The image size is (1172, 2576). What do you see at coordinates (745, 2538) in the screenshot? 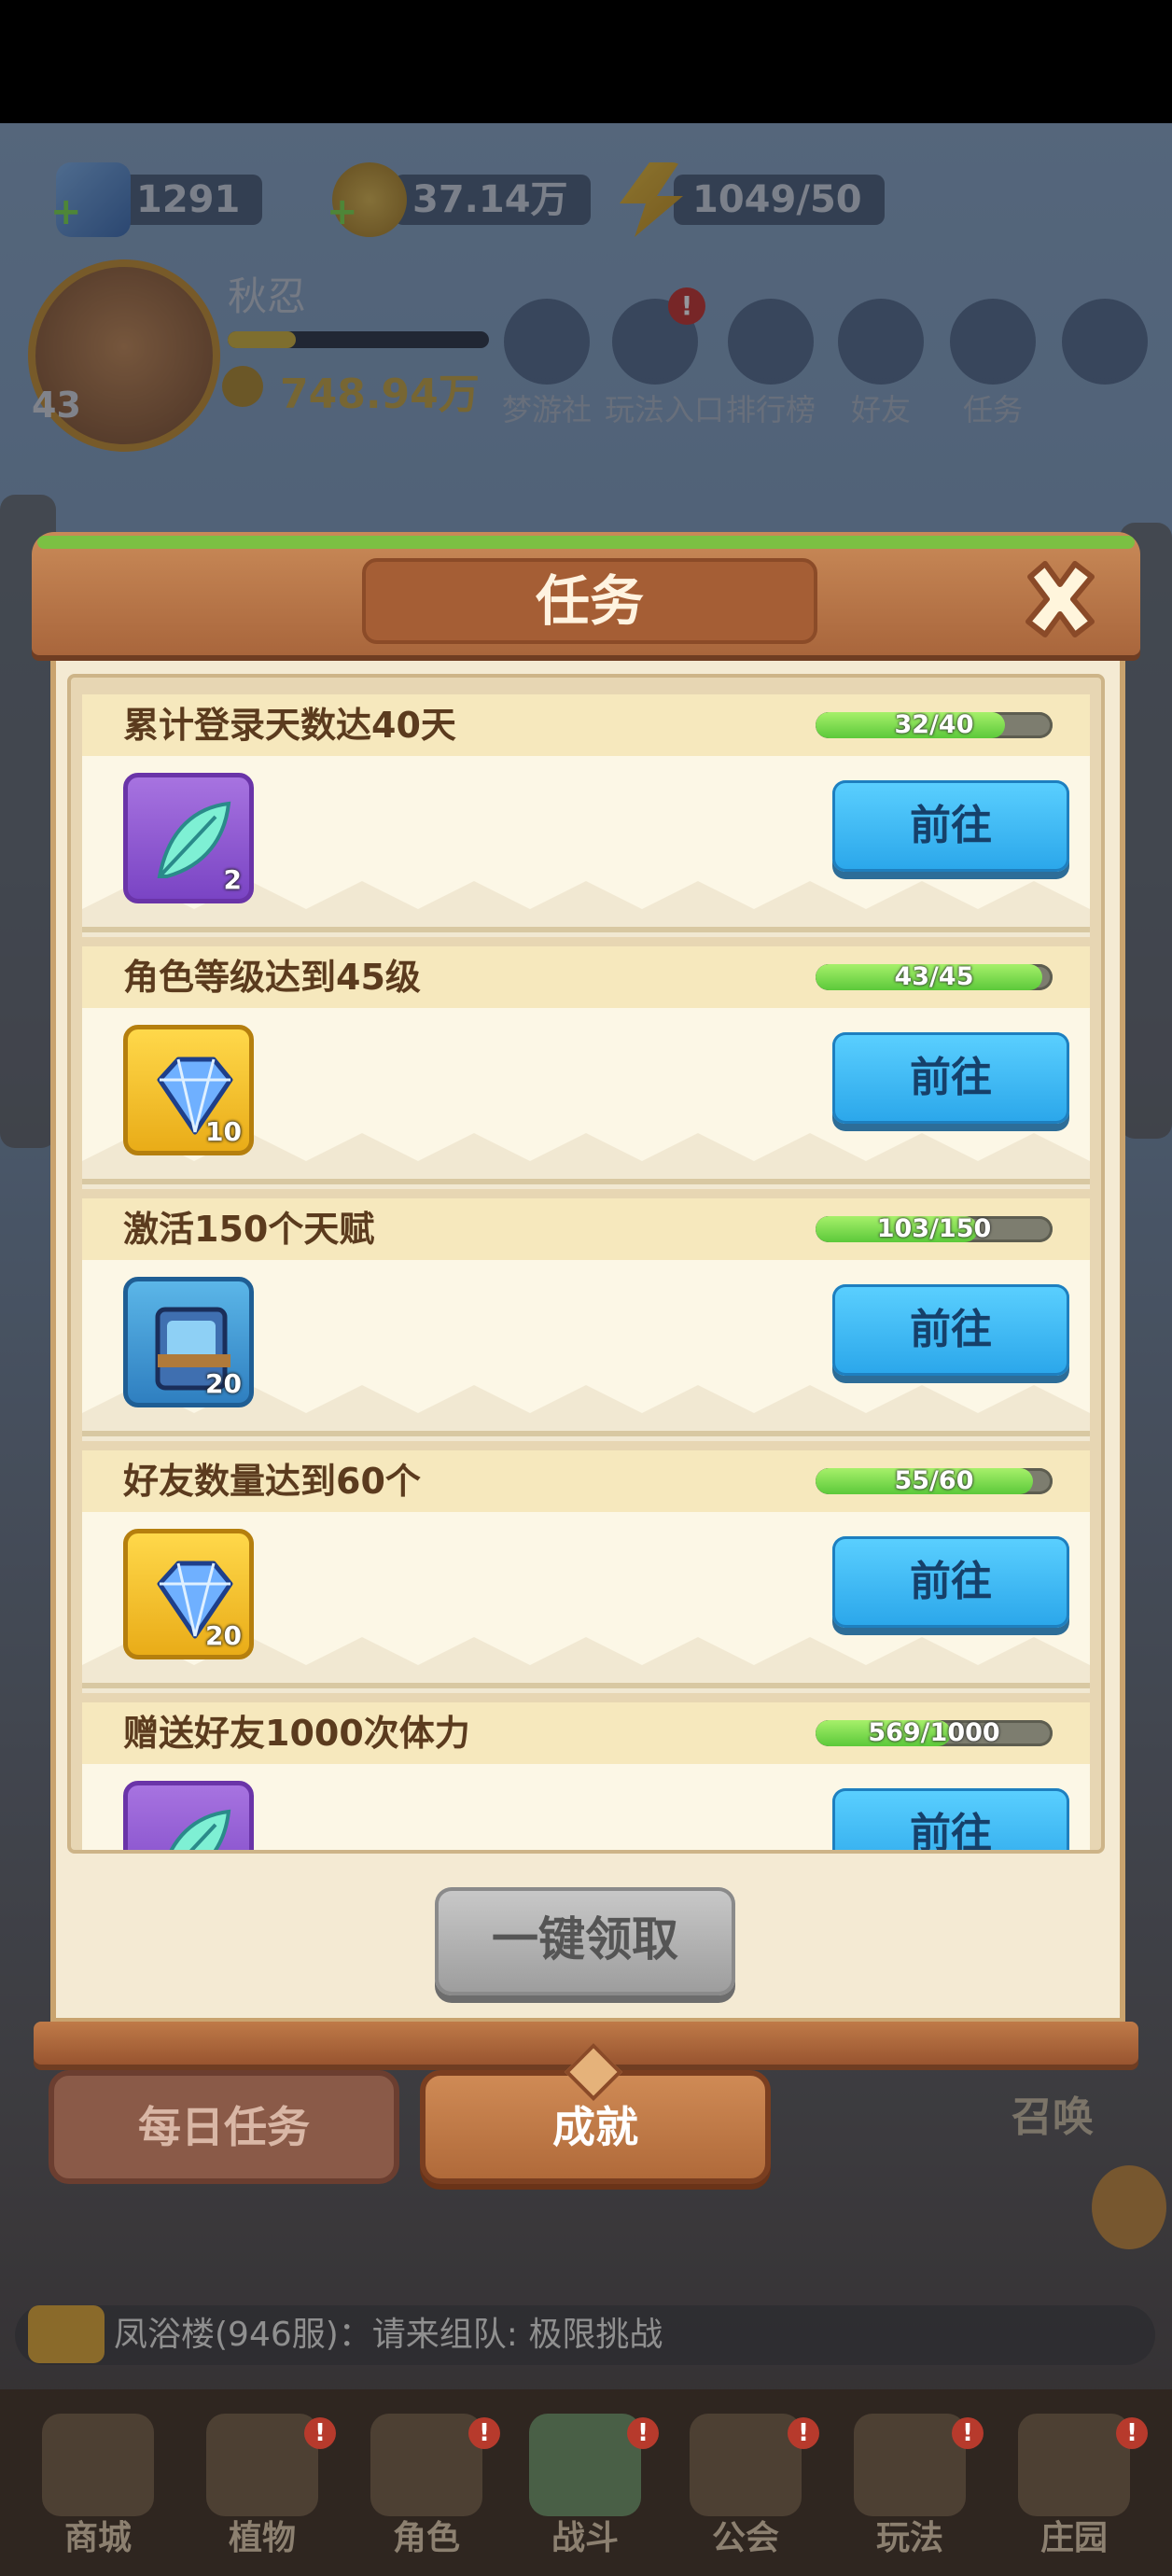
I see `nav-label: 公会` at bounding box center [745, 2538].